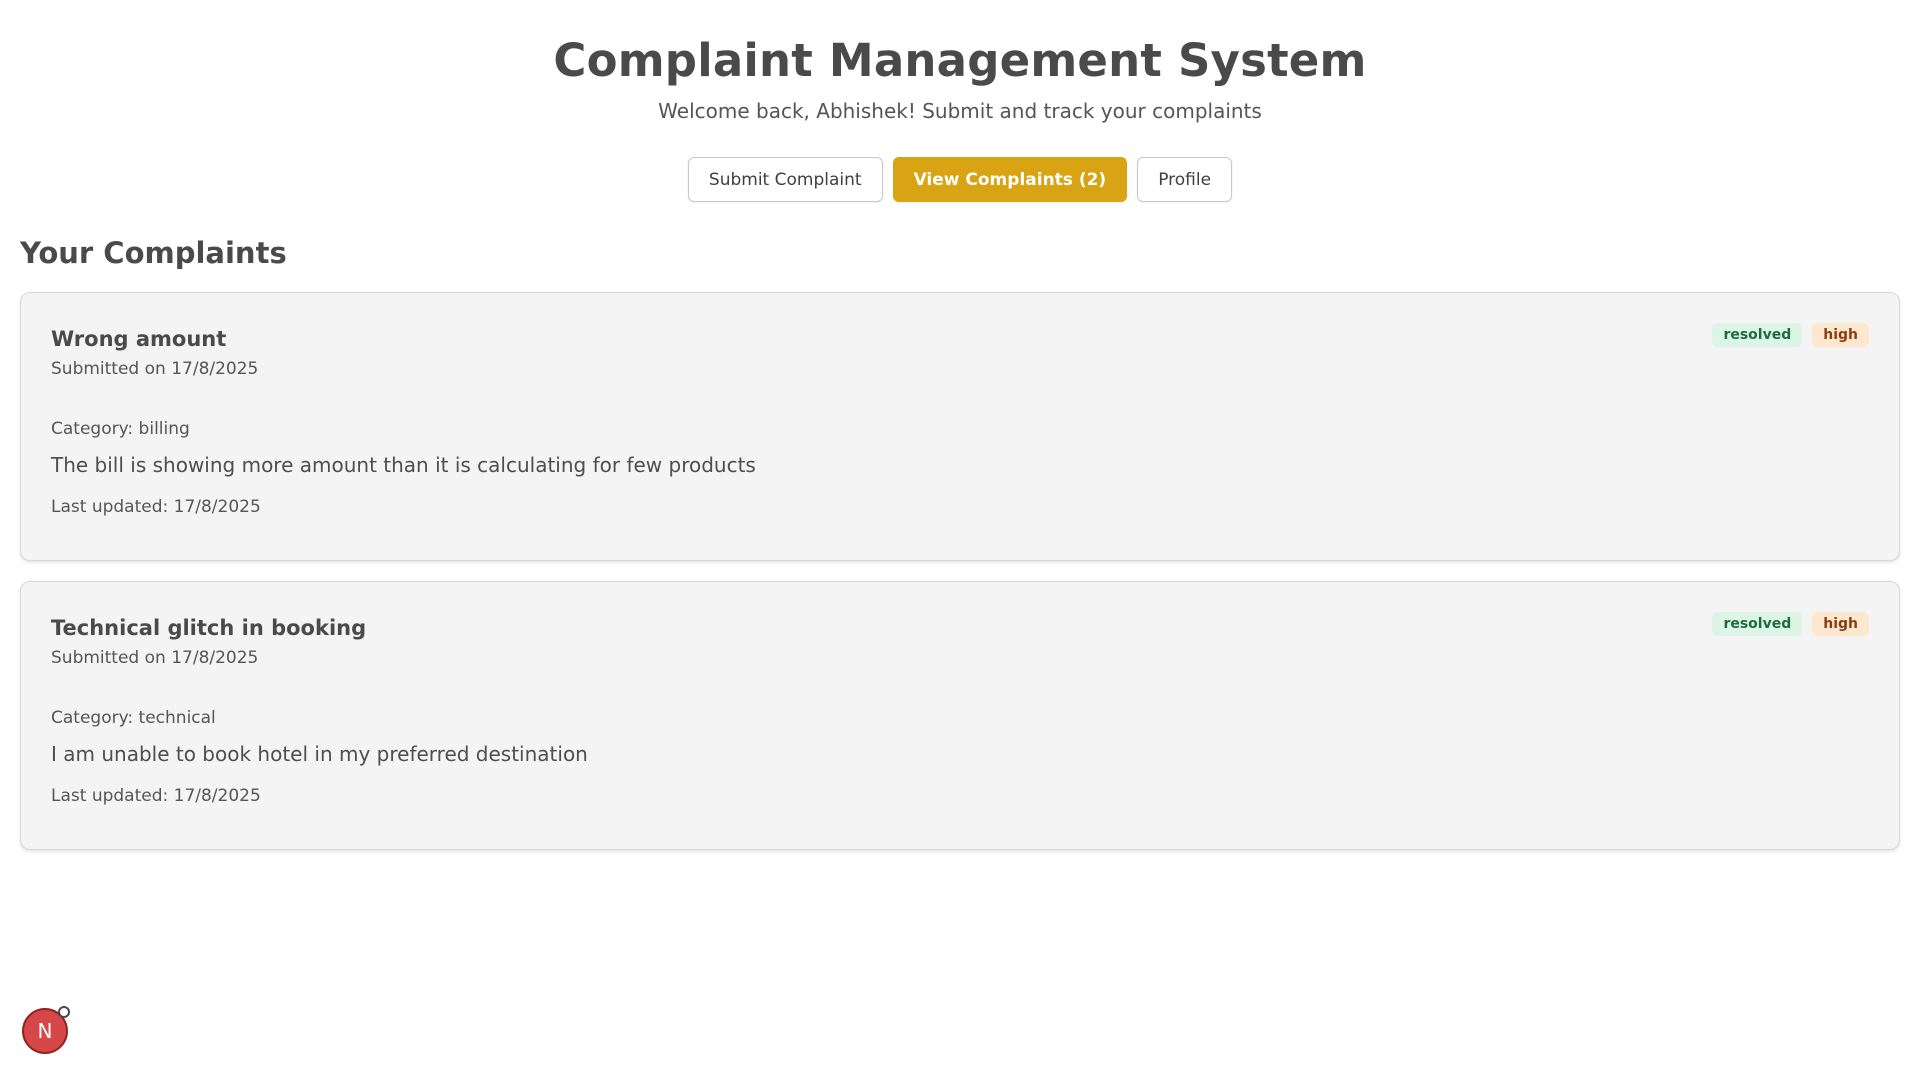  I want to click on complaint-category: Category: technical, so click(133, 718).